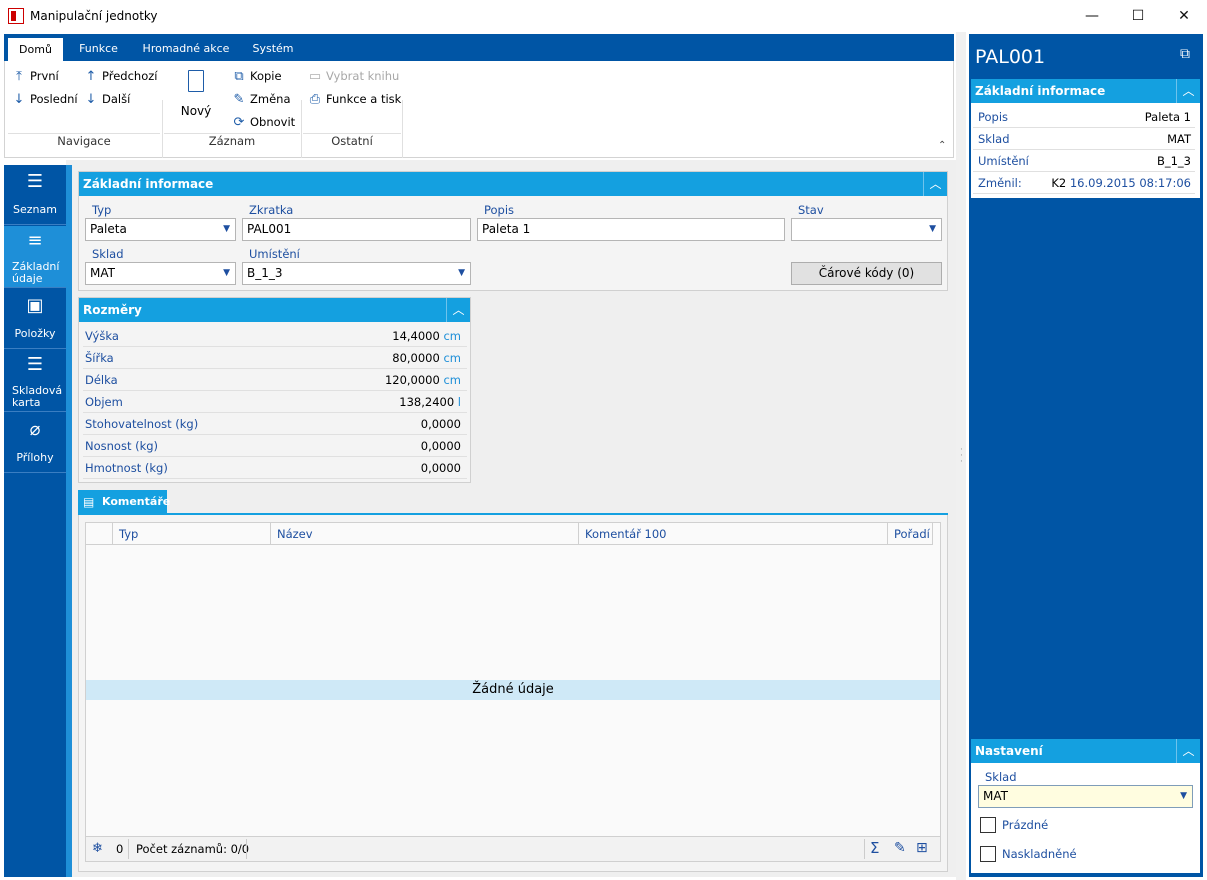 The height and width of the screenshot is (880, 1207). Describe the element at coordinates (266, 76) in the screenshot. I see `copy-label: Kopie` at that location.